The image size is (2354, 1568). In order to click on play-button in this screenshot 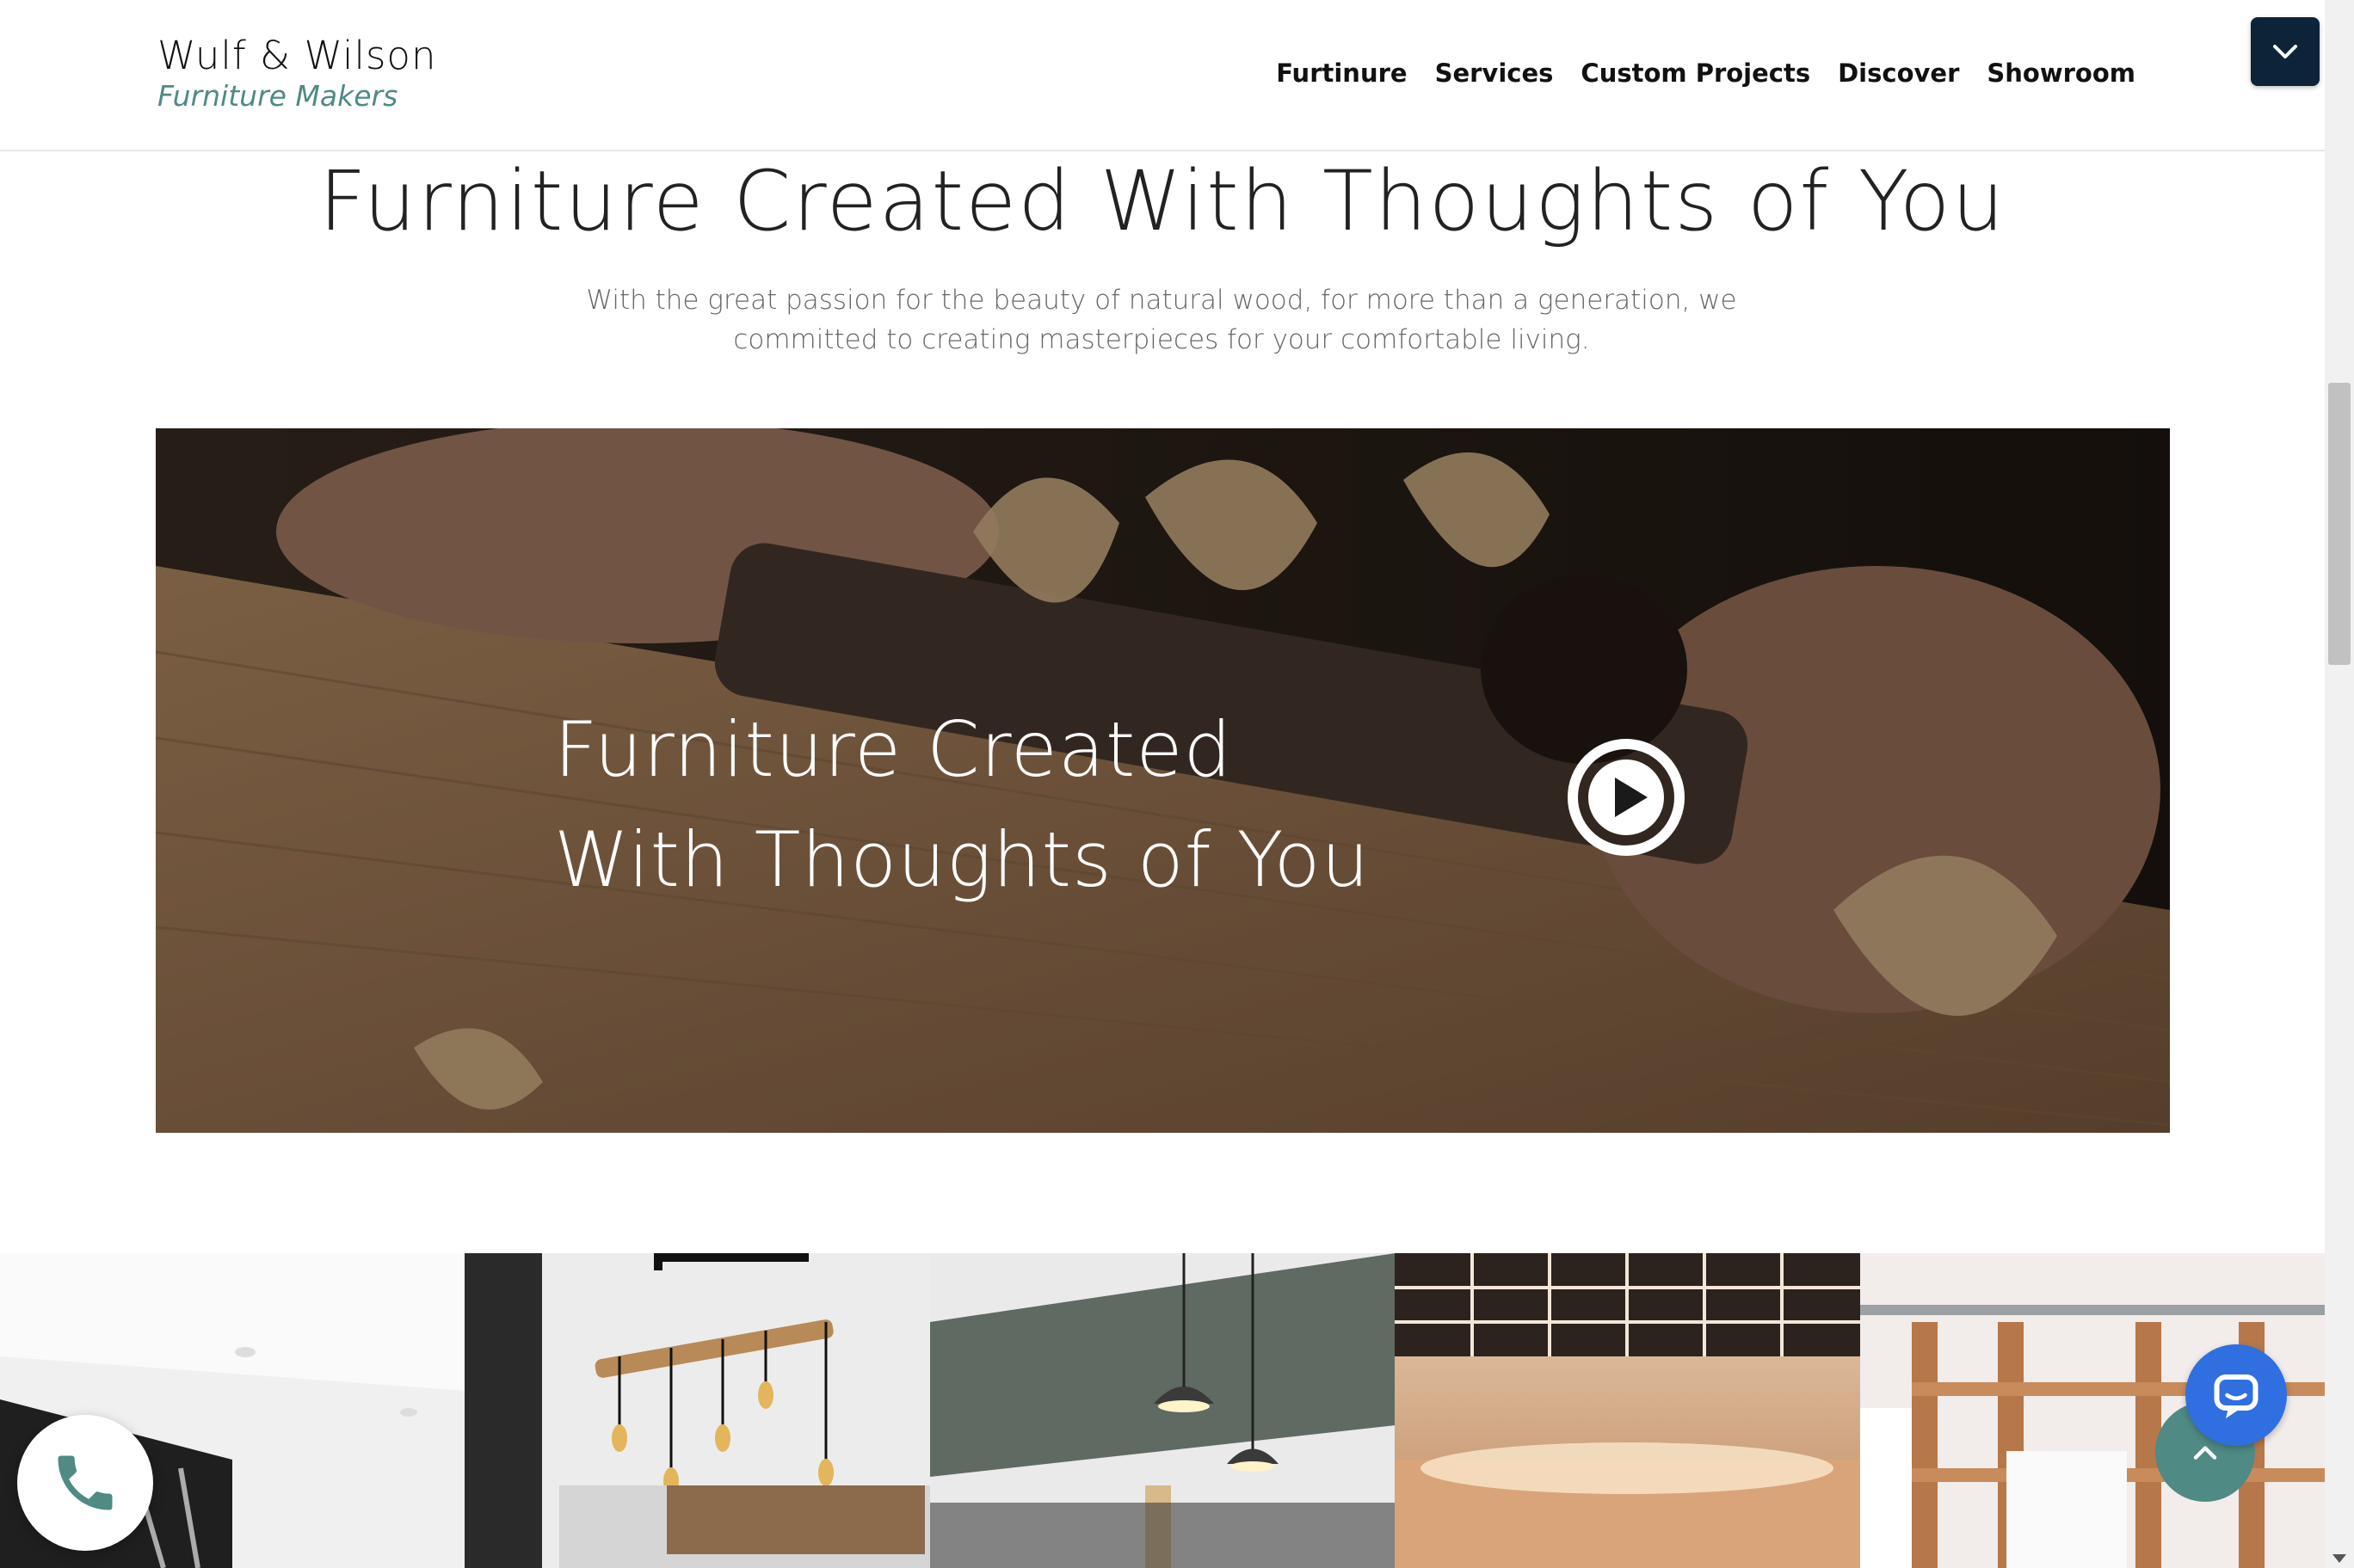, I will do `click(1626, 797)`.